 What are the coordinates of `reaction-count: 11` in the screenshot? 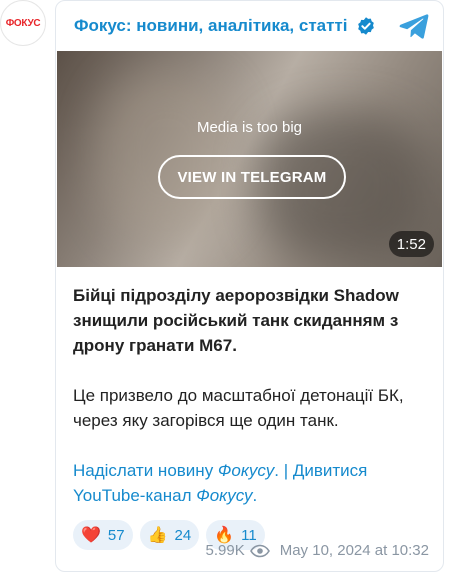 It's located at (249, 535).